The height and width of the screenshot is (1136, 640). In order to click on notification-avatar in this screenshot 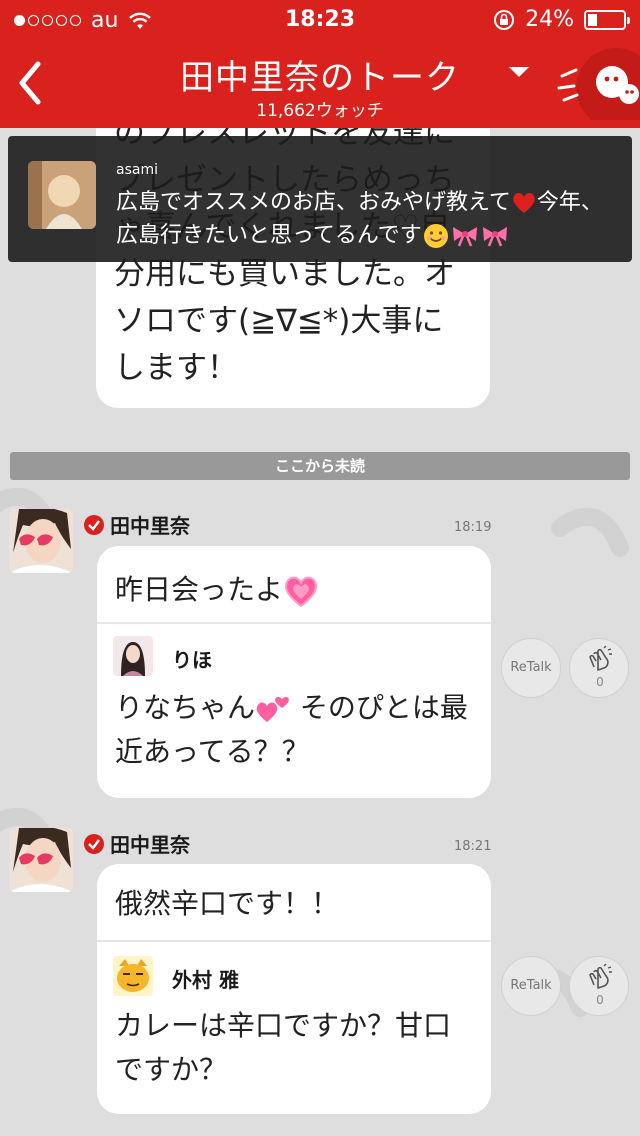, I will do `click(62, 195)`.